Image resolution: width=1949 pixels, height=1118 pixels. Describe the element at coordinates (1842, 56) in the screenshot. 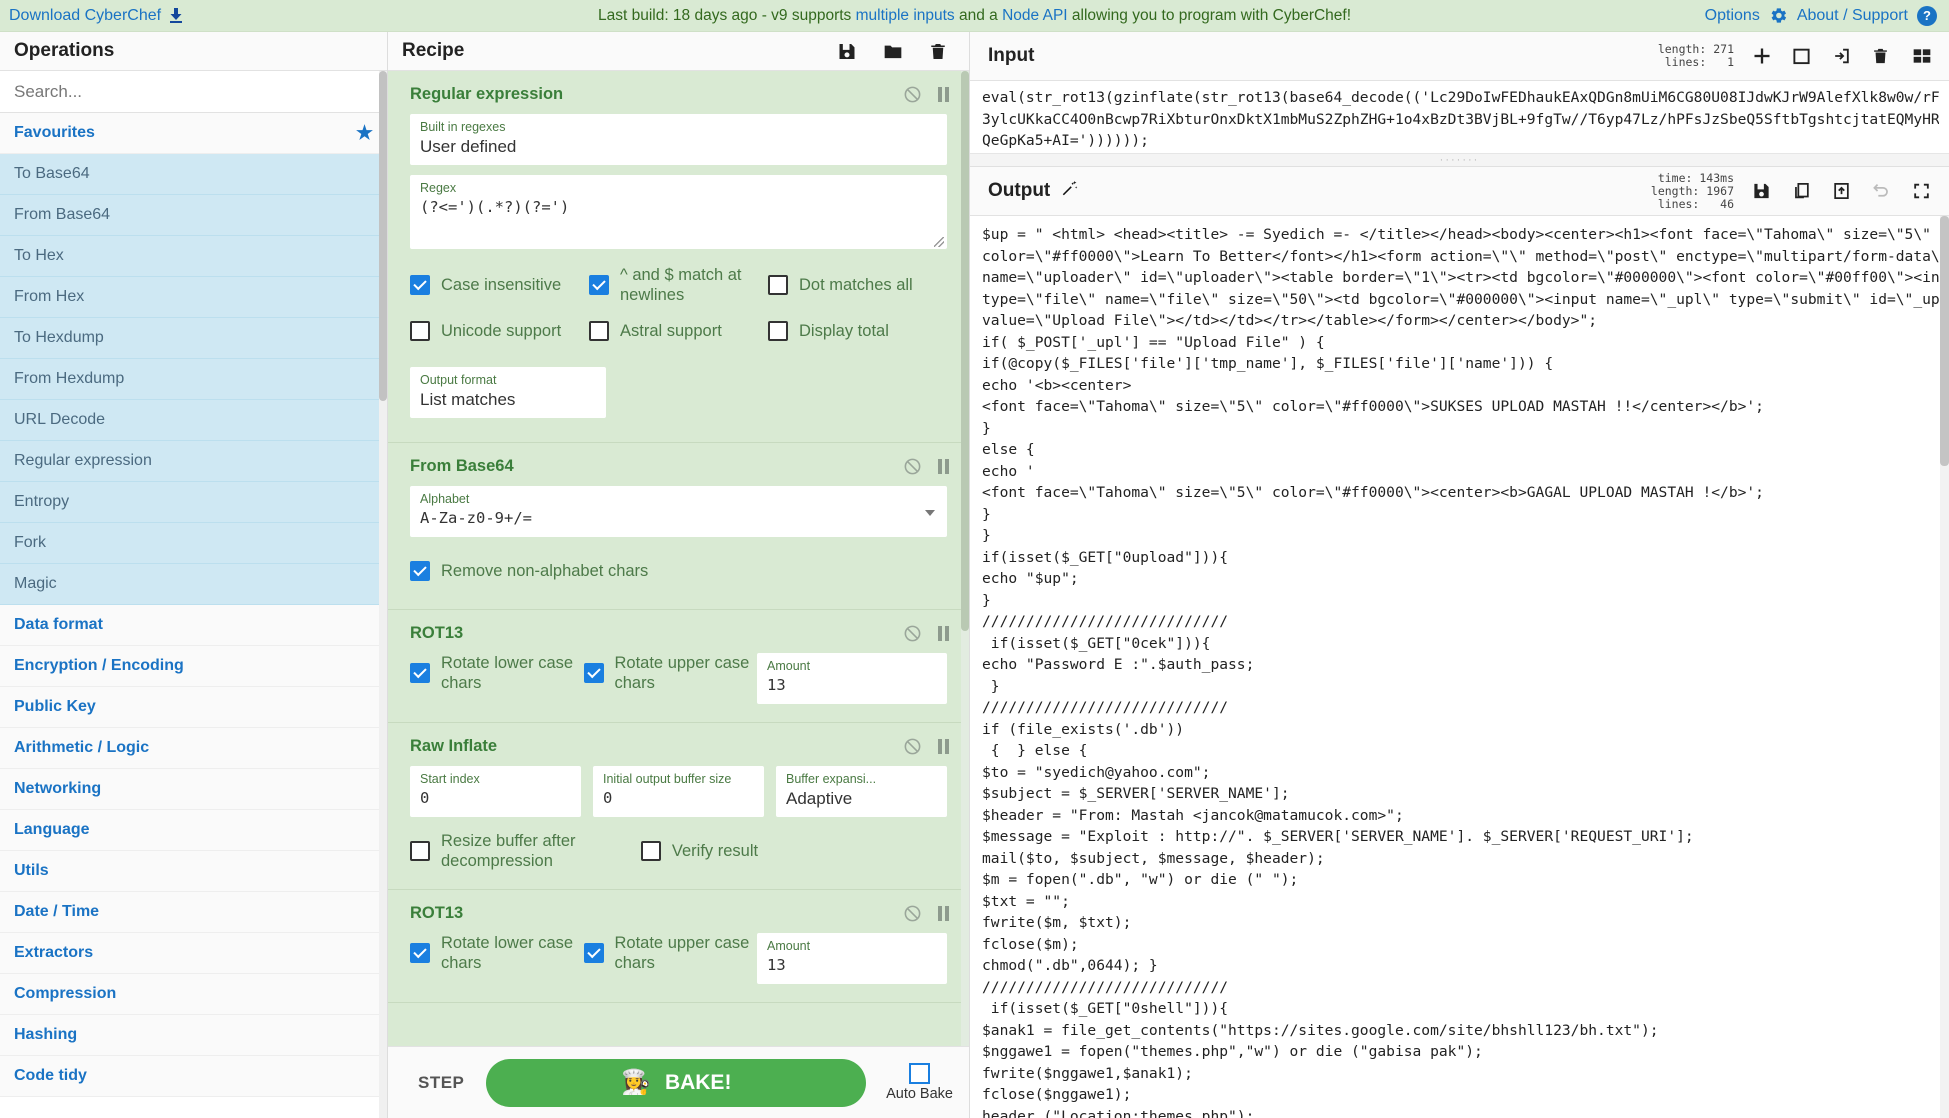

I see `open-folder-as-input-icon` at that location.